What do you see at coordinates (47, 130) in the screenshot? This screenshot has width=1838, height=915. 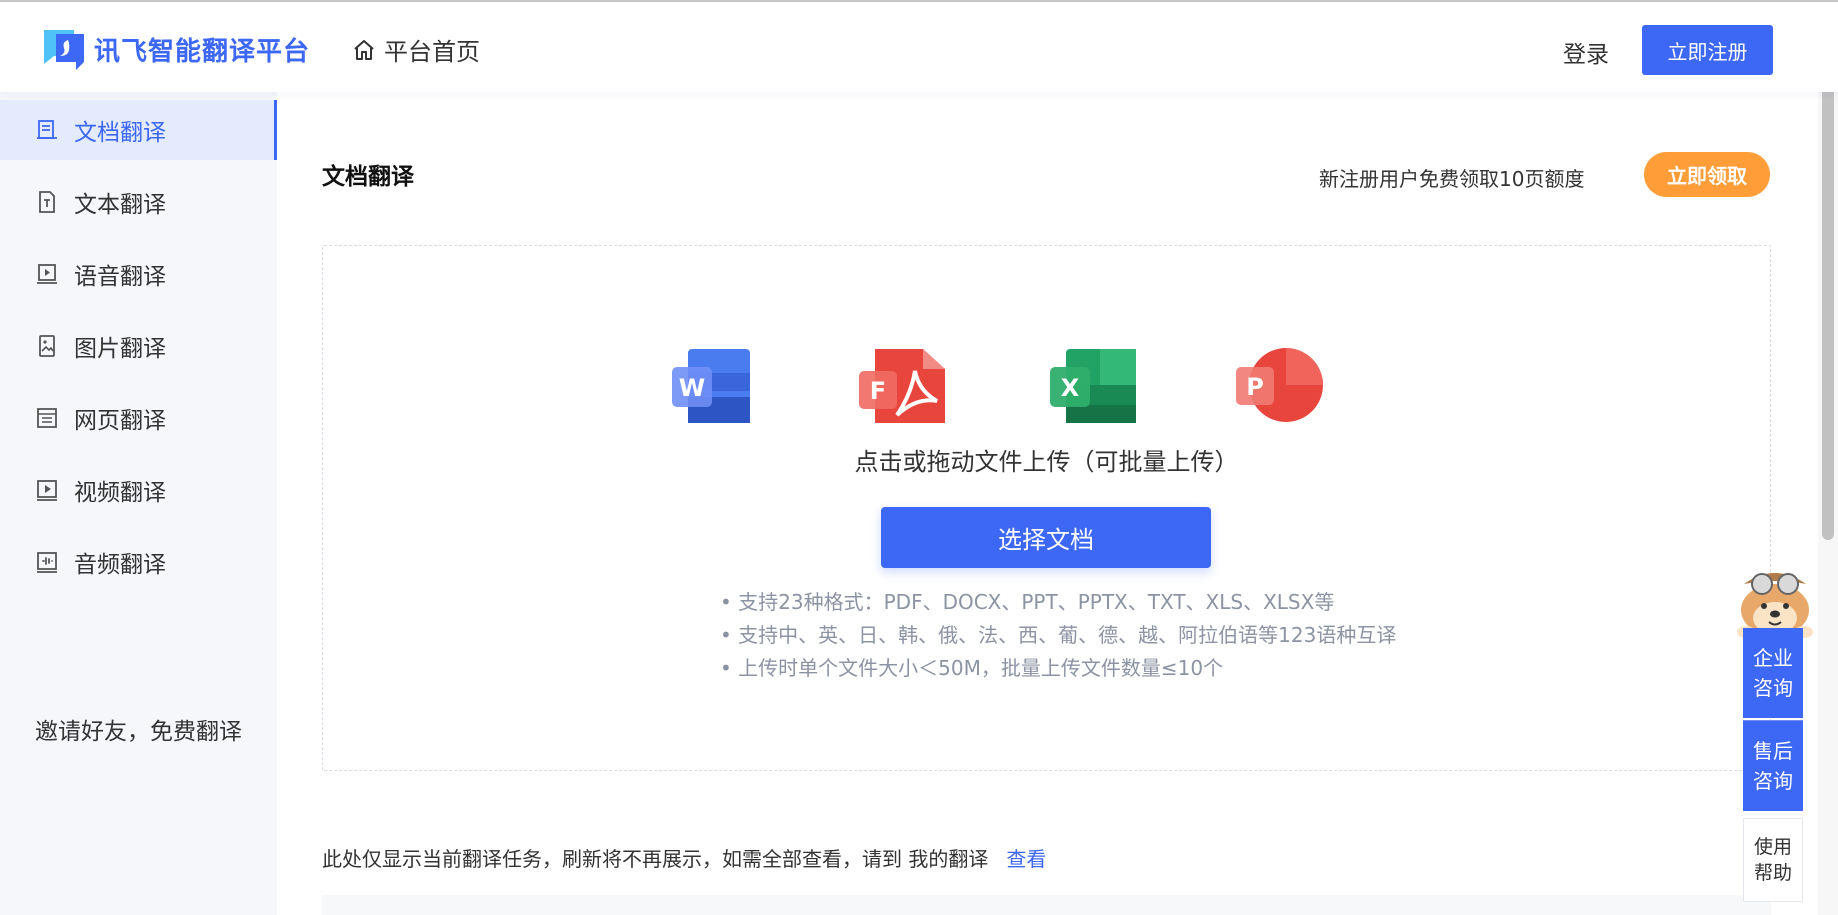 I see `document-icon` at bounding box center [47, 130].